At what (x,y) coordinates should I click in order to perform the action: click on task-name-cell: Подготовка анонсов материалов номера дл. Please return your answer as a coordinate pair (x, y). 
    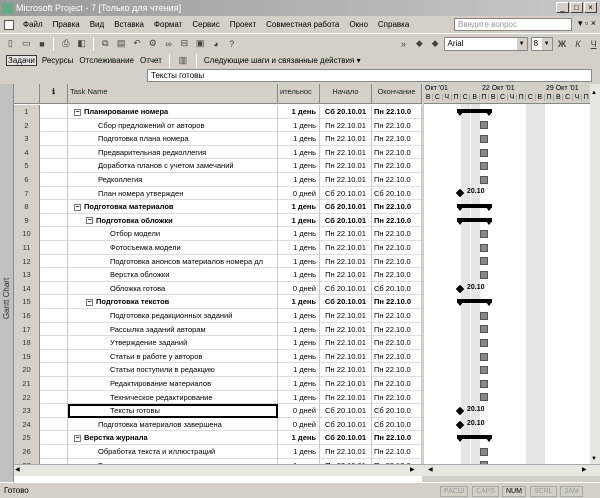
    Looking at the image, I should click on (173, 261).